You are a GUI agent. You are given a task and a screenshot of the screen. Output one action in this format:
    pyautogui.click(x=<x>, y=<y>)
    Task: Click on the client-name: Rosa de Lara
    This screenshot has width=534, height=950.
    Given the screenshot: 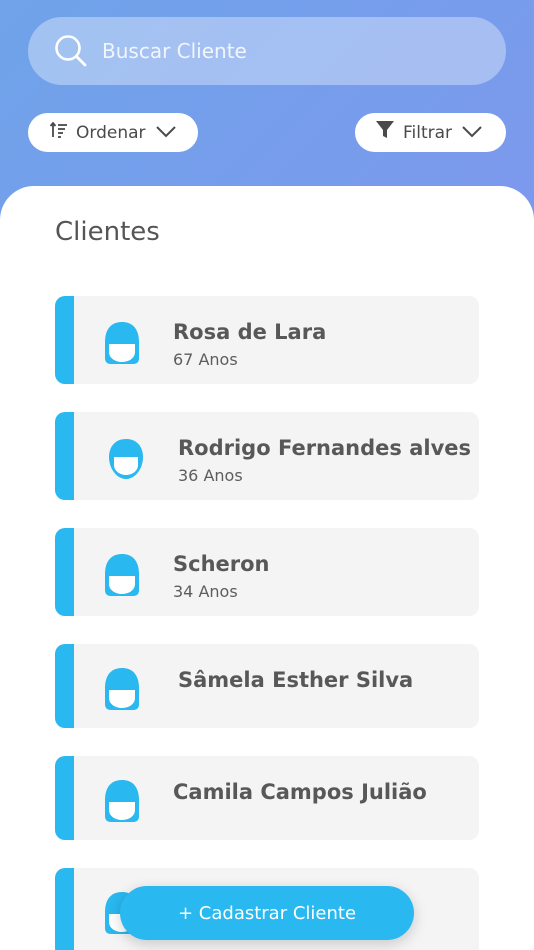 What is the action you would take?
    pyautogui.click(x=250, y=332)
    